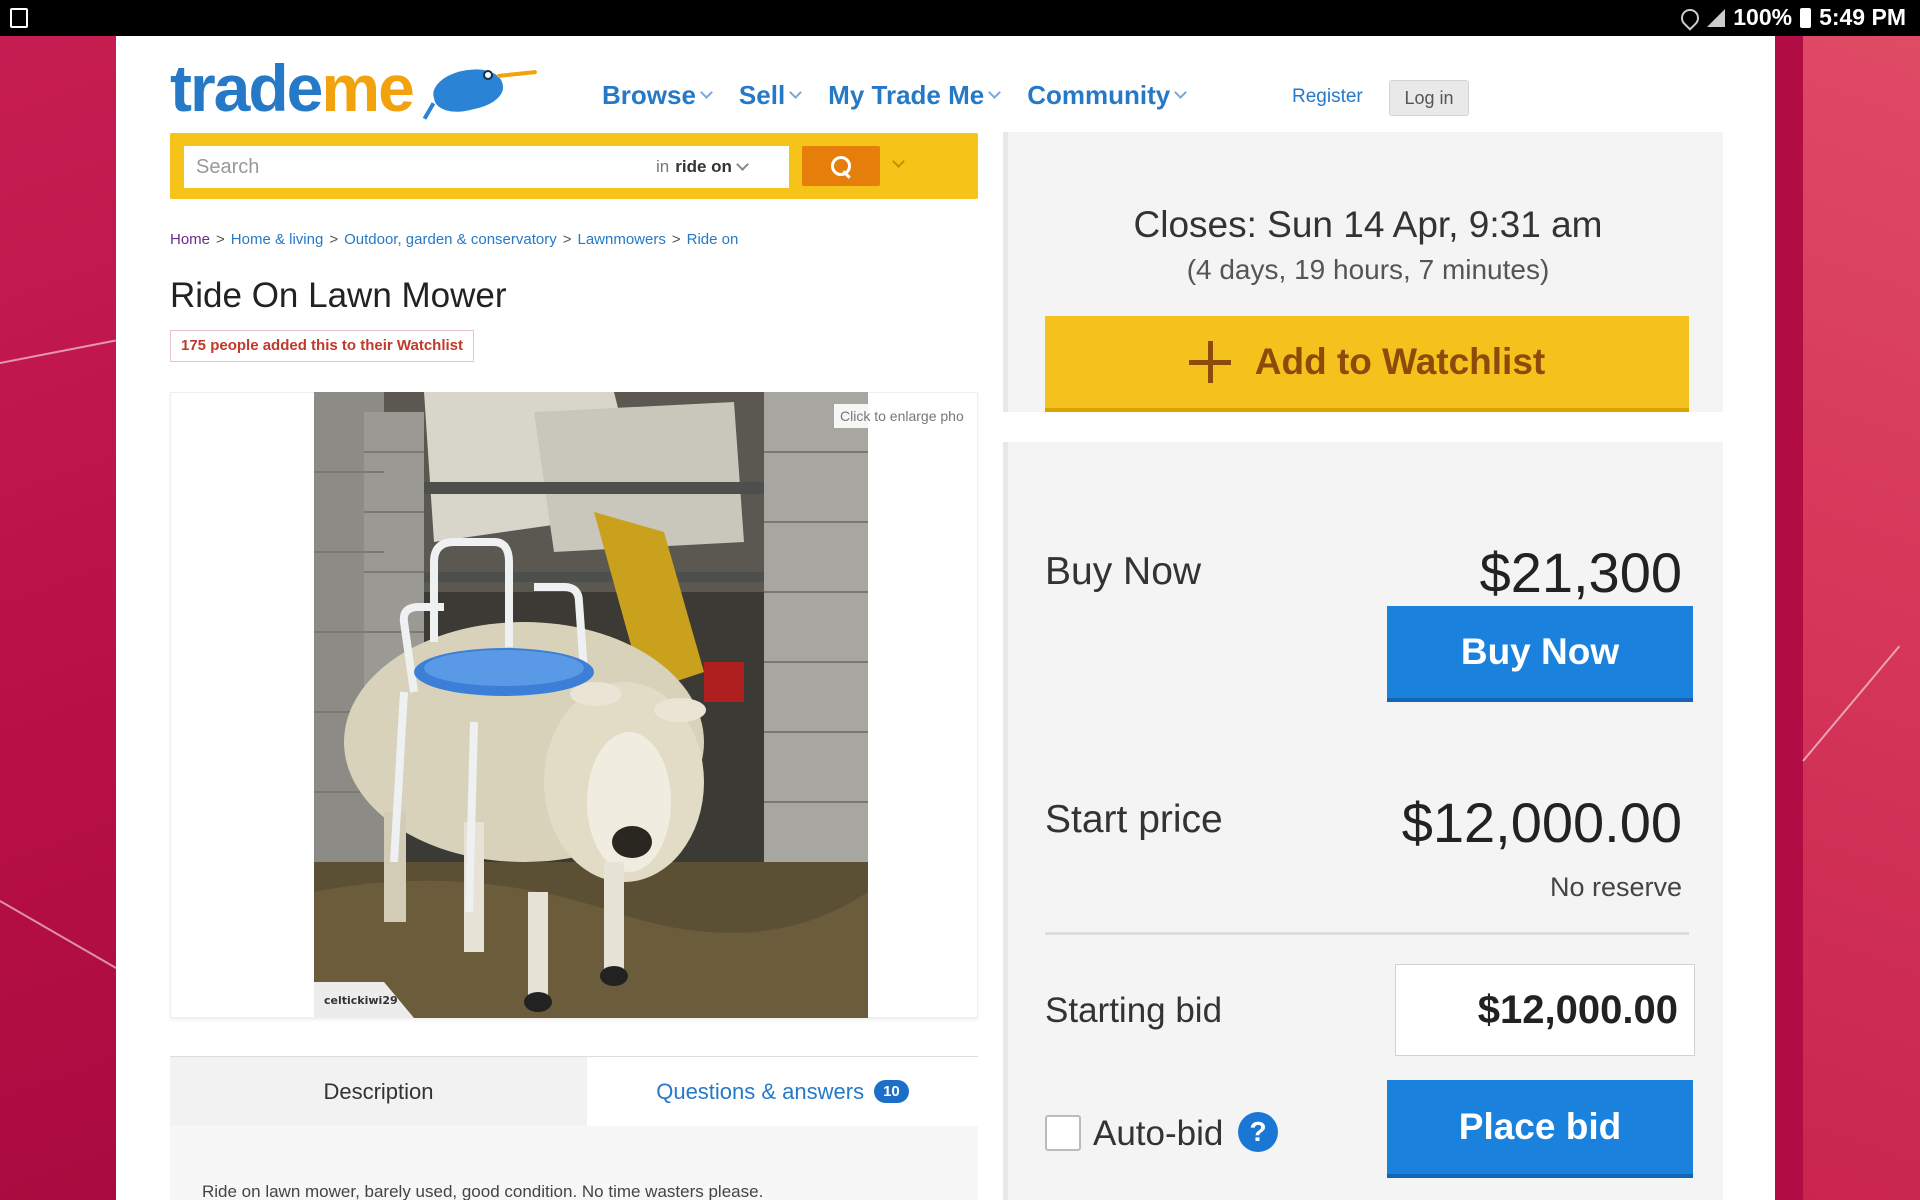  What do you see at coordinates (960, 18) in the screenshot?
I see `status-bar: 100% 5:49 PM` at bounding box center [960, 18].